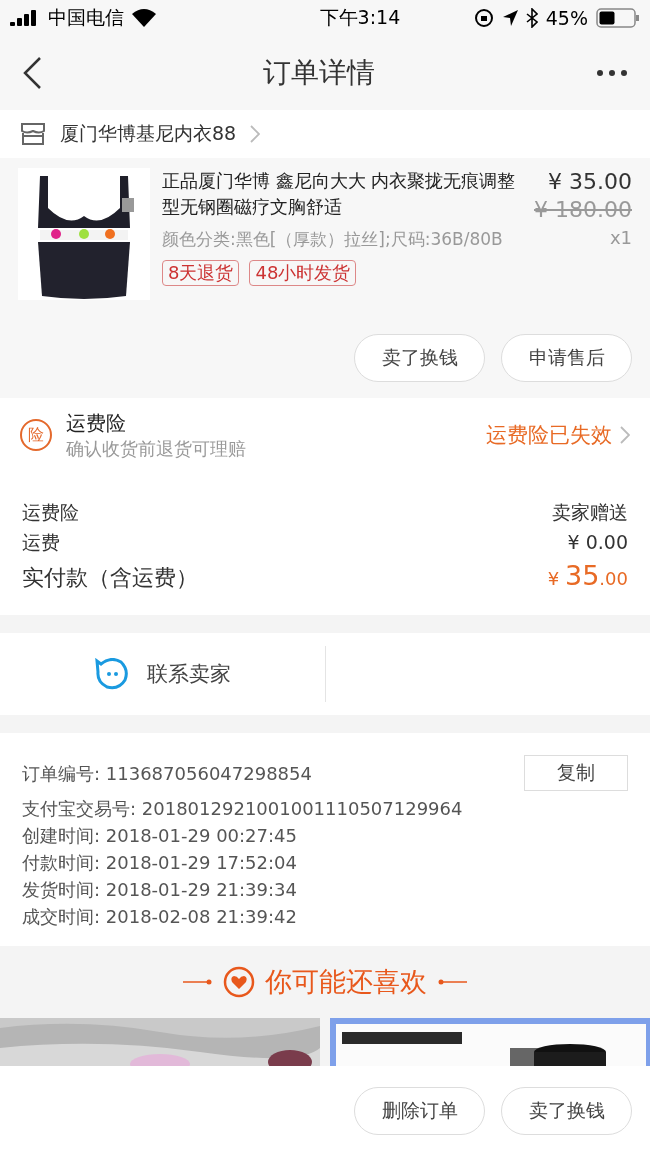 This screenshot has width=650, height=1156. What do you see at coordinates (110, 578) in the screenshot?
I see `fee-label: 实付款（含运费）` at bounding box center [110, 578].